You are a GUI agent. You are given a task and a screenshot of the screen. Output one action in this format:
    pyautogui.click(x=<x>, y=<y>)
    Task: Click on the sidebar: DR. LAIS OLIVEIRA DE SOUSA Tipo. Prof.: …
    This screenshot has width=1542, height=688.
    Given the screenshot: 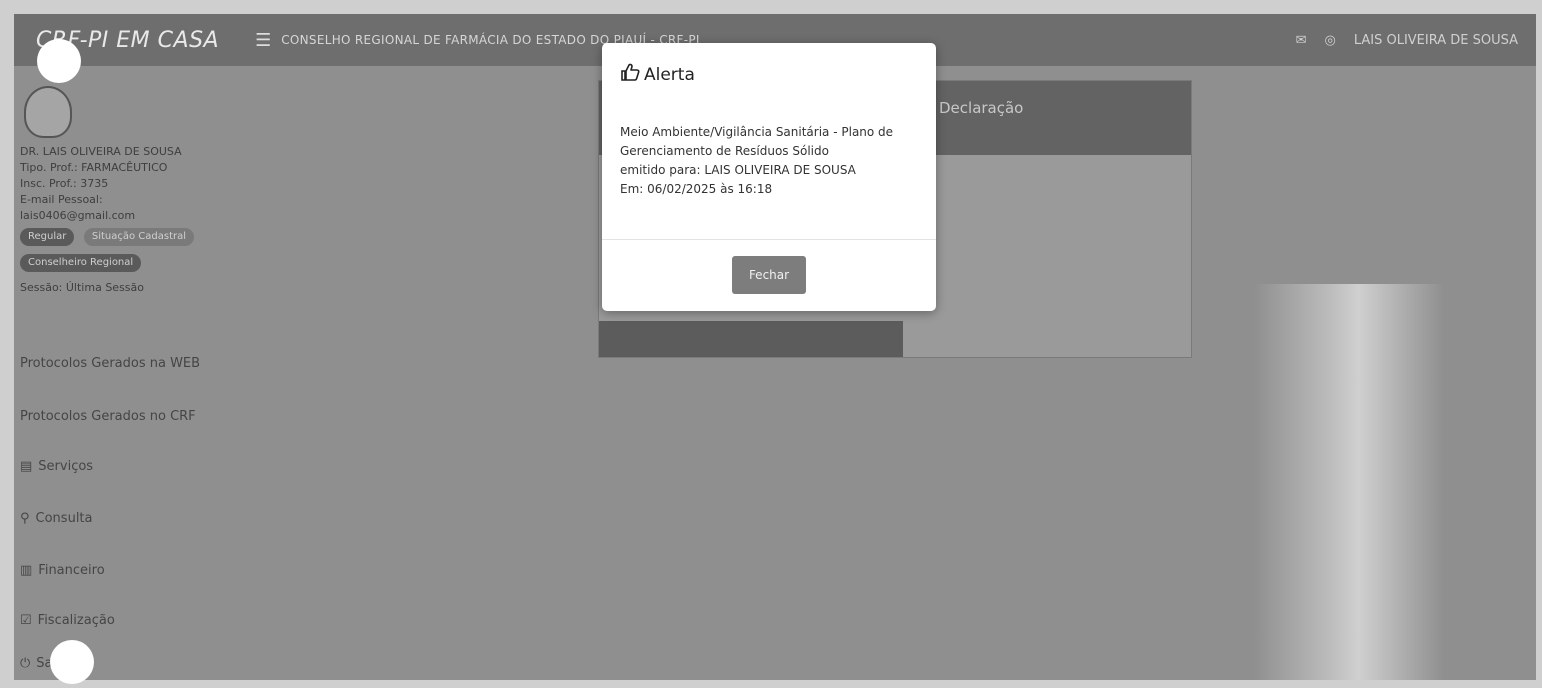 What is the action you would take?
    pyautogui.click(x=129, y=373)
    